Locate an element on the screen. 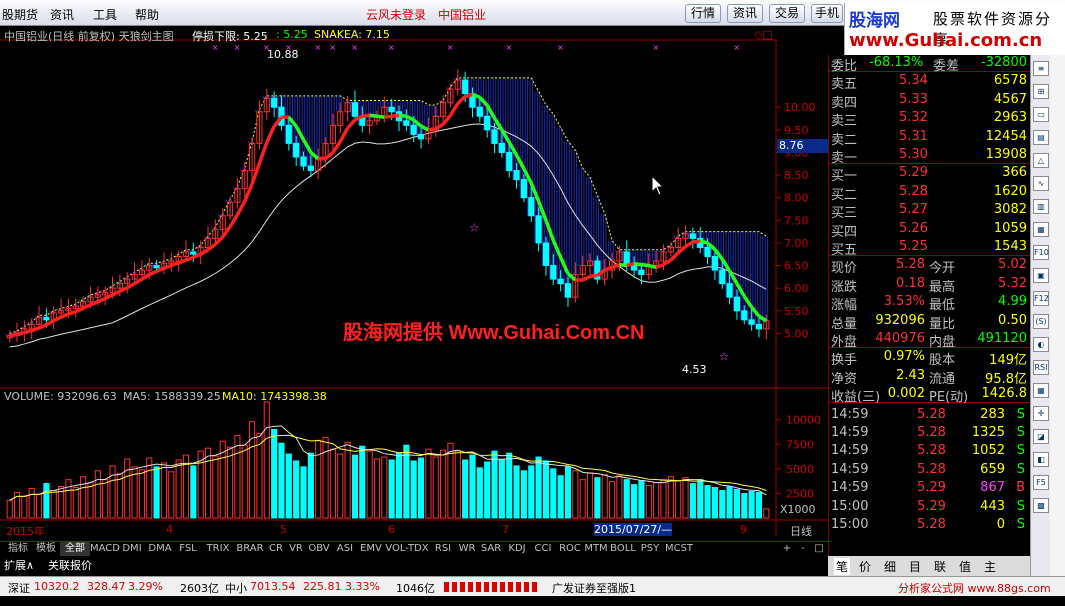 The height and width of the screenshot is (606, 1065). quote-tab-6: 主 is located at coordinates (990, 566).